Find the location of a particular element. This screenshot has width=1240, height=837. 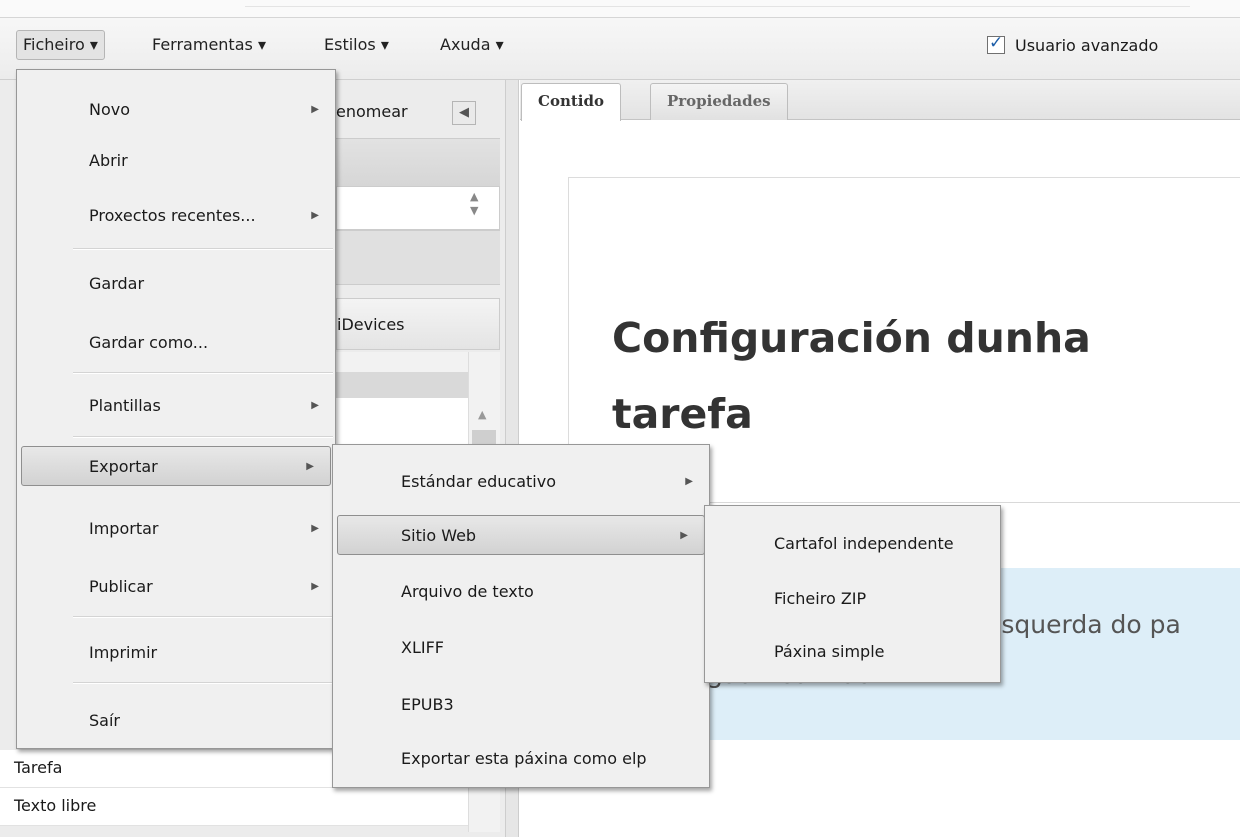

menu-item-label: Exportar is located at coordinates (123, 466).